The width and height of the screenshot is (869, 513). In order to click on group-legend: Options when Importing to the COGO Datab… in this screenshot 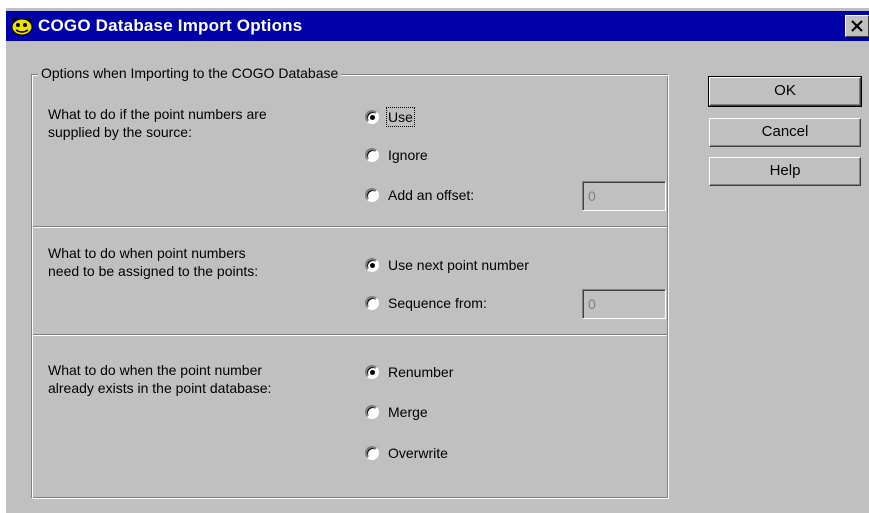, I will do `click(190, 73)`.